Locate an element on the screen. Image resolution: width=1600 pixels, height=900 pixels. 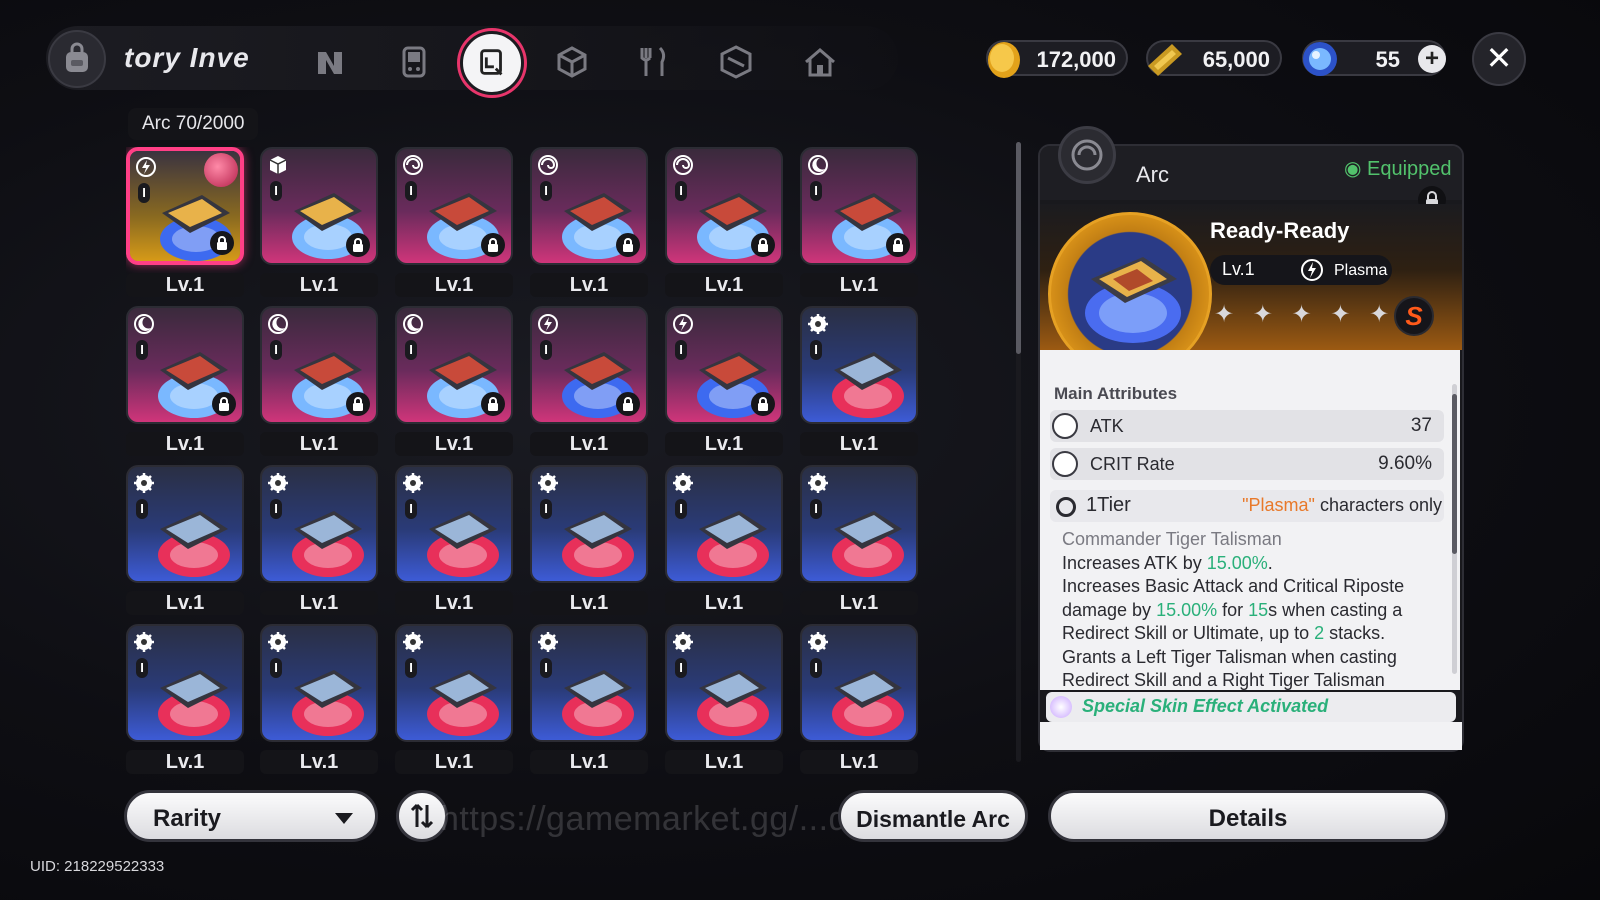
grid-scrollbar-thumb is located at coordinates (1018, 248).